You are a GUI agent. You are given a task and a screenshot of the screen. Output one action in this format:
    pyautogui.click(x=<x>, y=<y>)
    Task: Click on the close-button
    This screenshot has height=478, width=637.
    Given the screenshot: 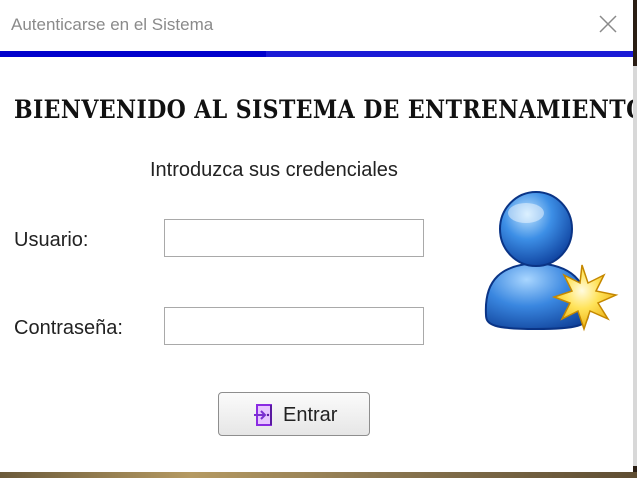 What is the action you would take?
    pyautogui.click(x=608, y=24)
    